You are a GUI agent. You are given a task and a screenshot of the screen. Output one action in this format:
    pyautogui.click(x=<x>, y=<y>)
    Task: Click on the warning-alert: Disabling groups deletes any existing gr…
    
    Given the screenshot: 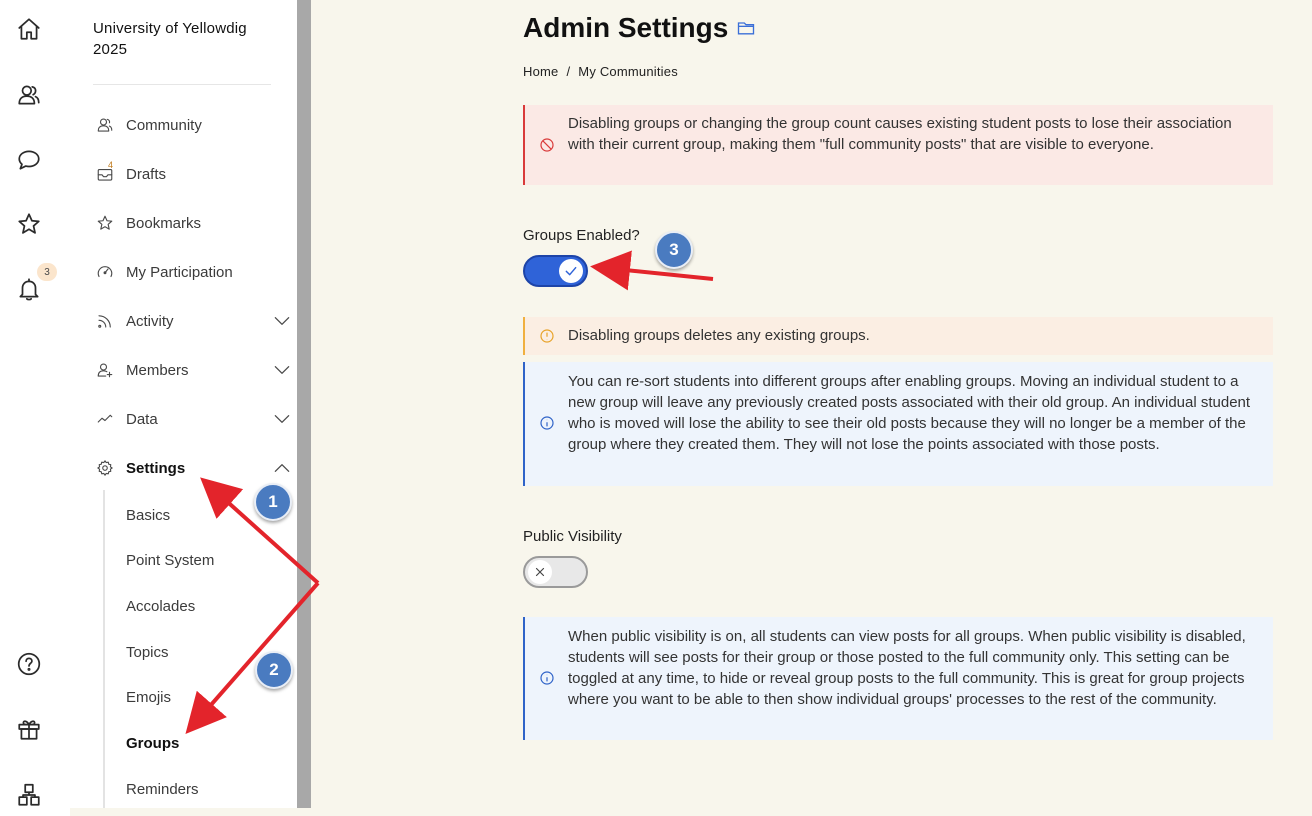 What is the action you would take?
    pyautogui.click(x=898, y=336)
    